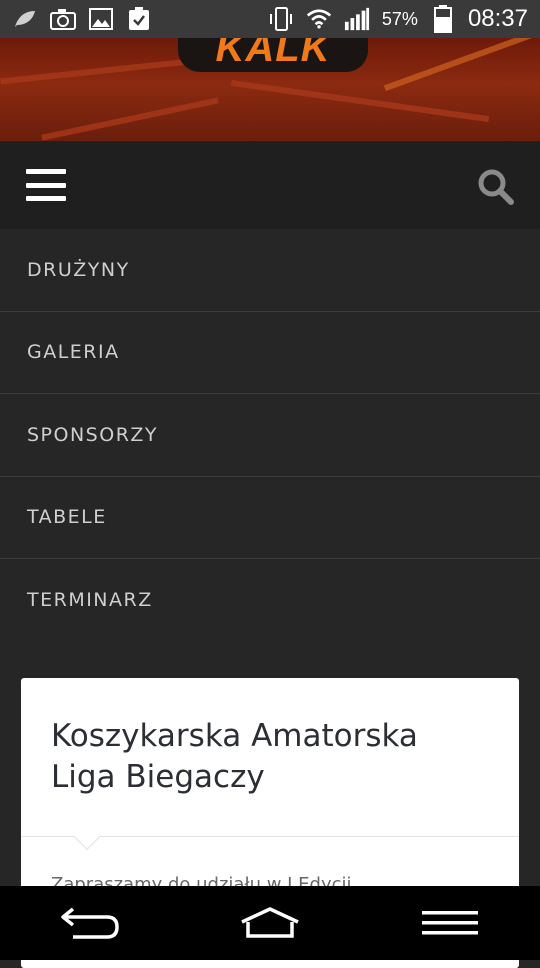  I want to click on menu-icon, so click(450, 923).